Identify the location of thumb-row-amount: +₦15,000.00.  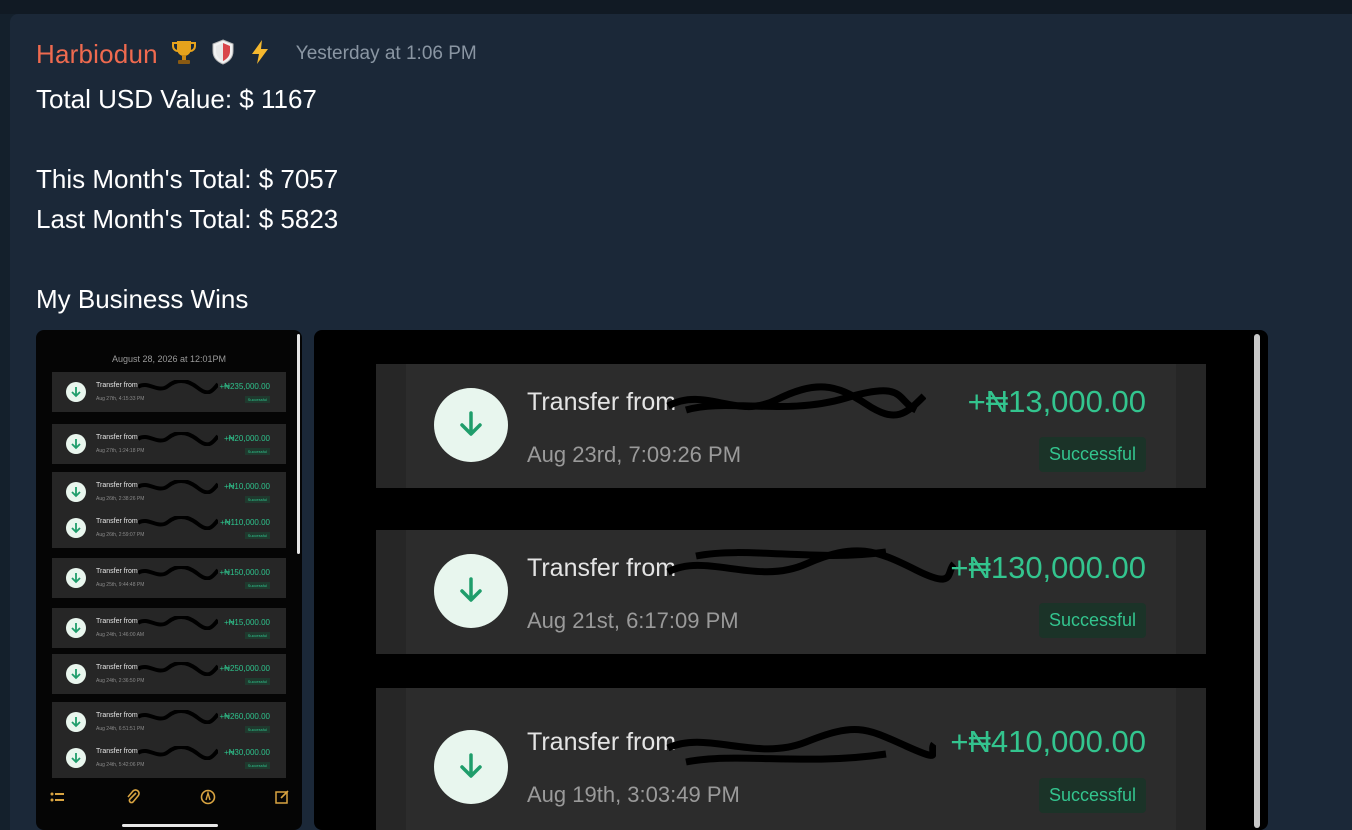
(246, 622).